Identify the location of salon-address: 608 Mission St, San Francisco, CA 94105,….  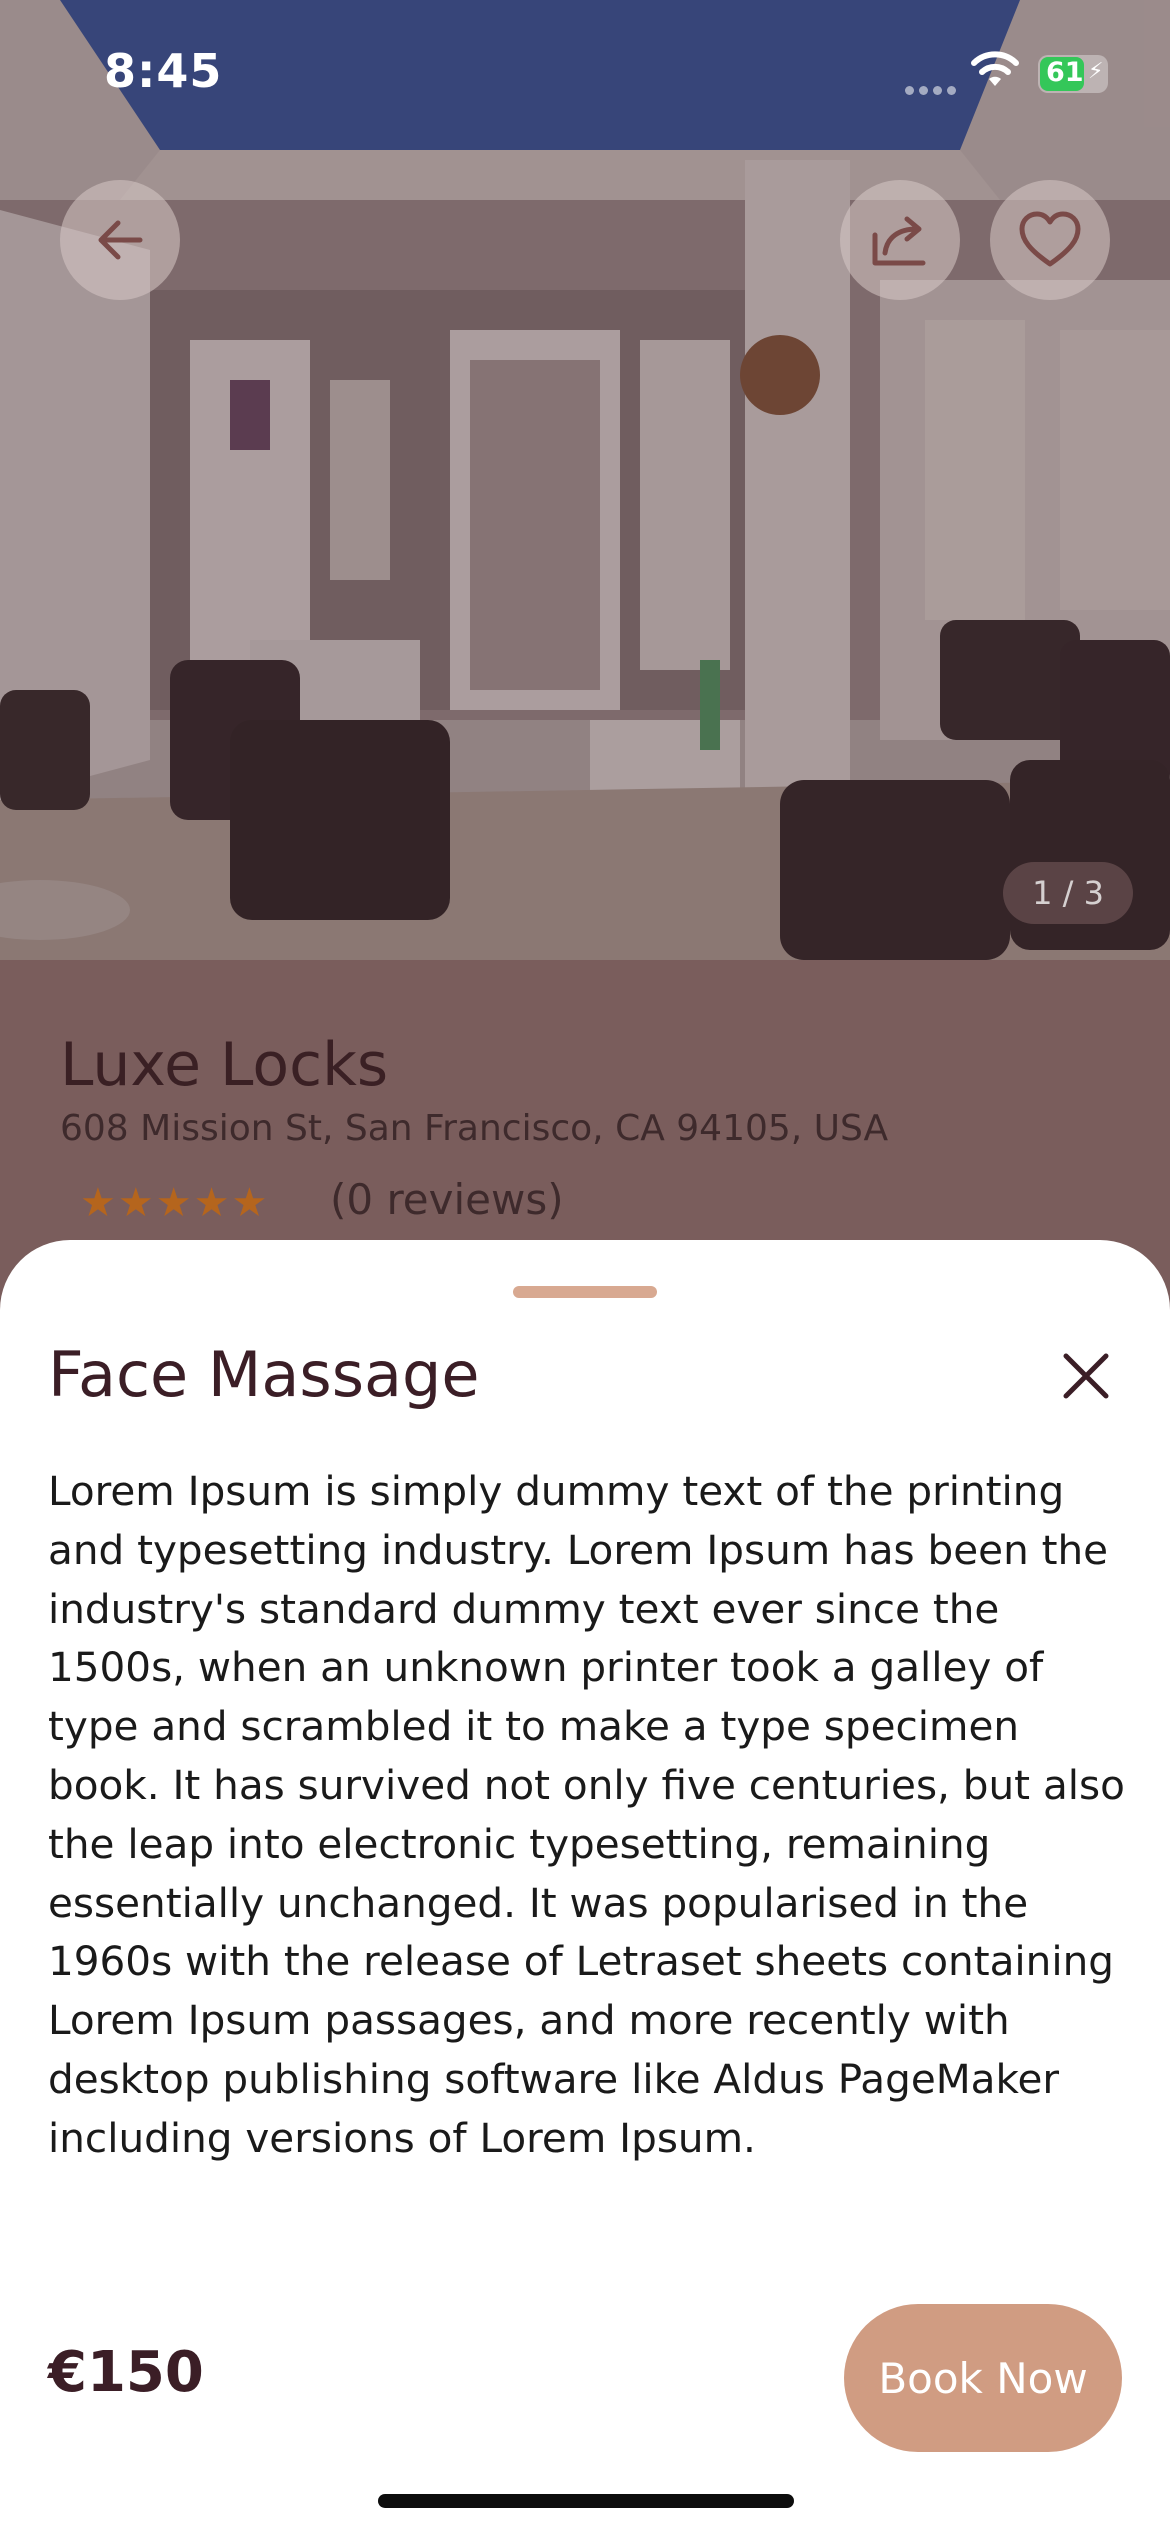
(474, 1128).